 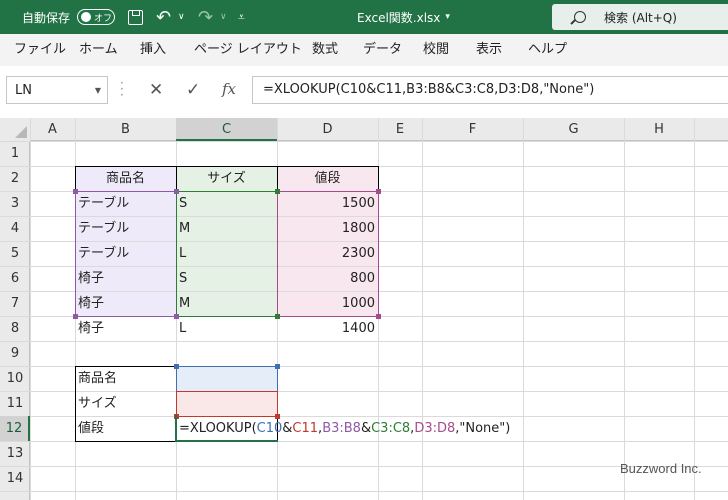 I want to click on autosave-toggle: オフ, so click(x=96, y=17).